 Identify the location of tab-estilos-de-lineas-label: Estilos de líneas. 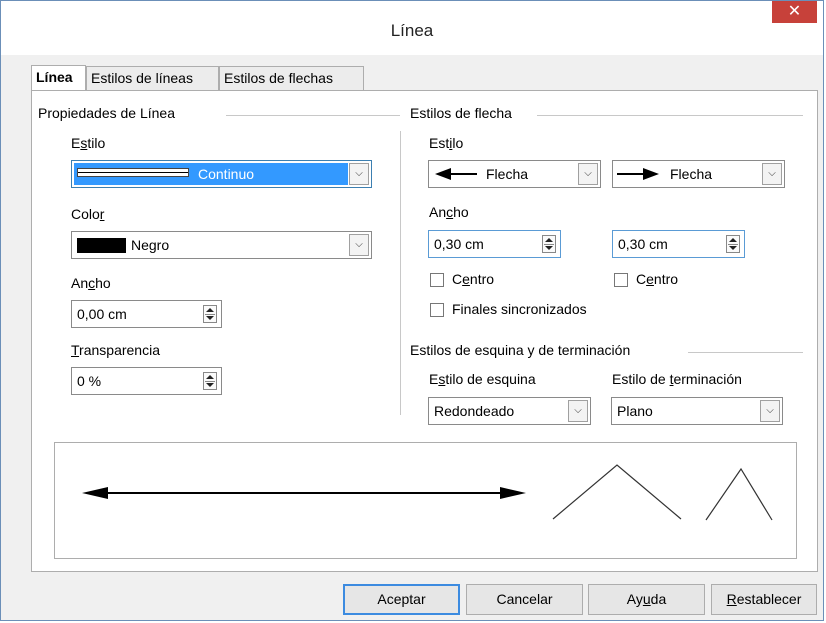
(142, 78).